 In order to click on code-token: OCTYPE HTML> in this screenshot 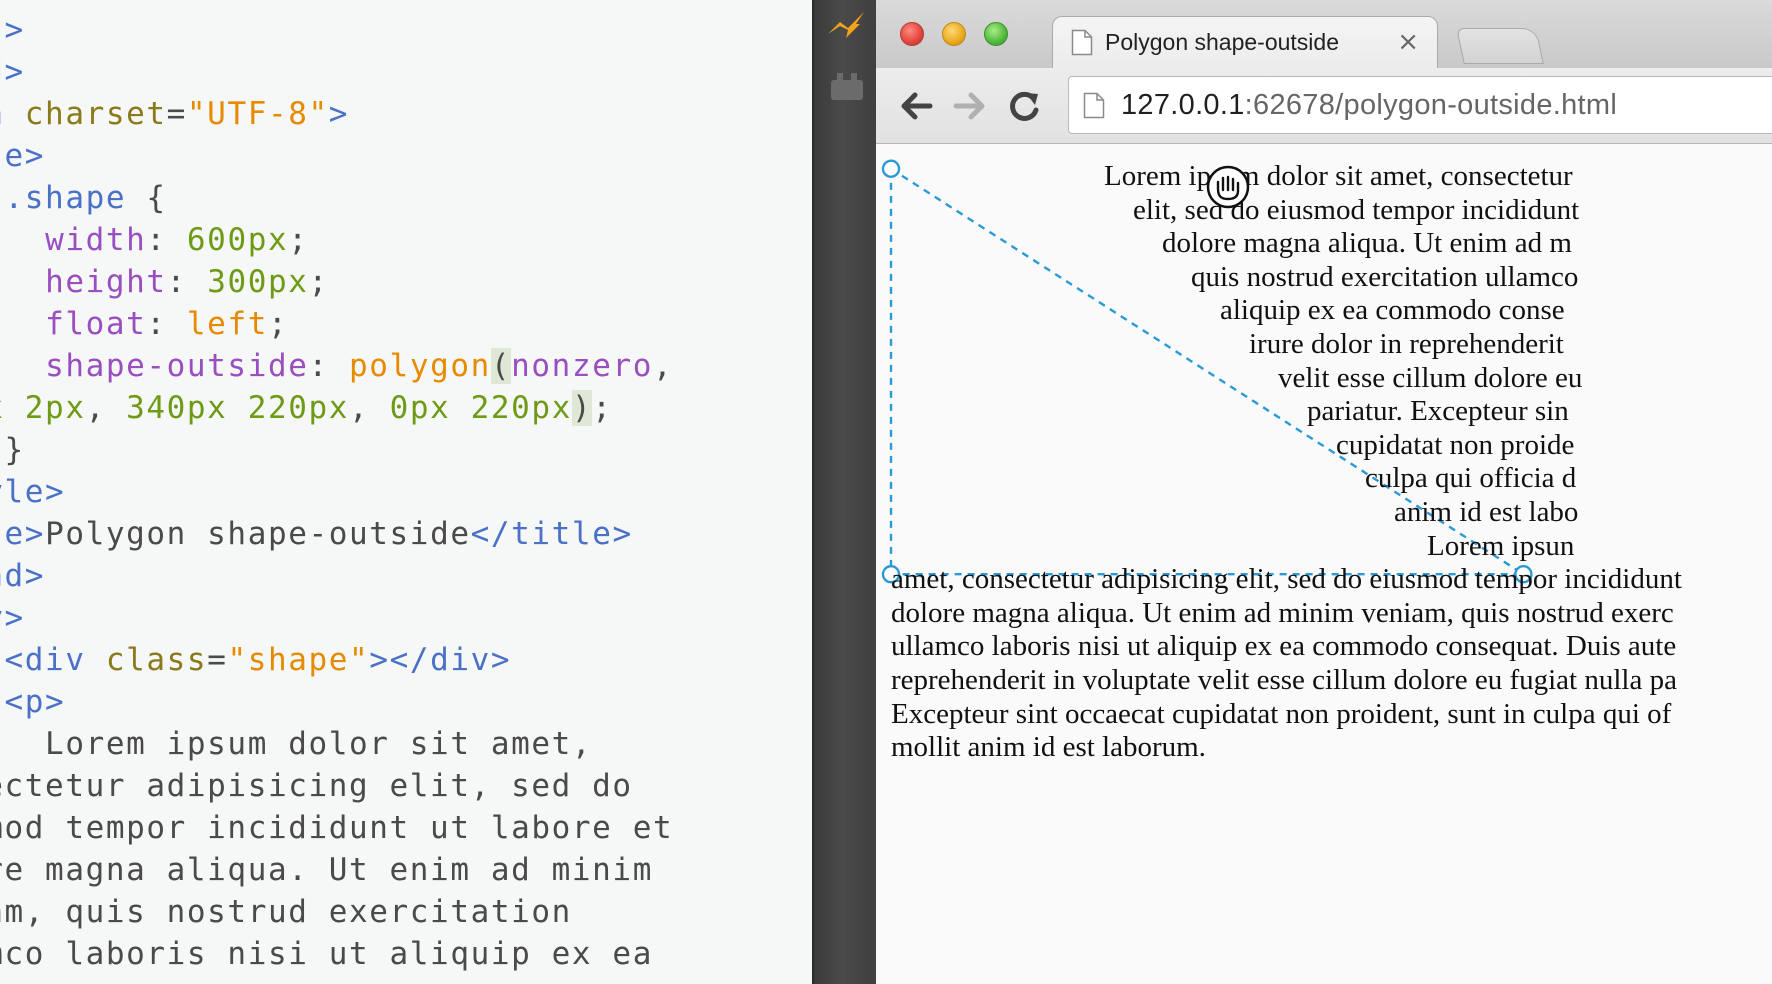, I will do `click(103, 3)`.